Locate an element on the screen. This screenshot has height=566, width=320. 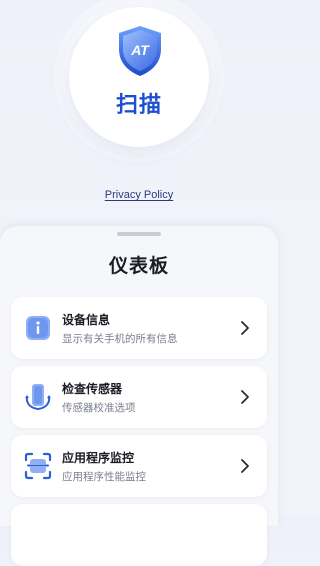
shield-text: AT is located at coordinates (140, 50).